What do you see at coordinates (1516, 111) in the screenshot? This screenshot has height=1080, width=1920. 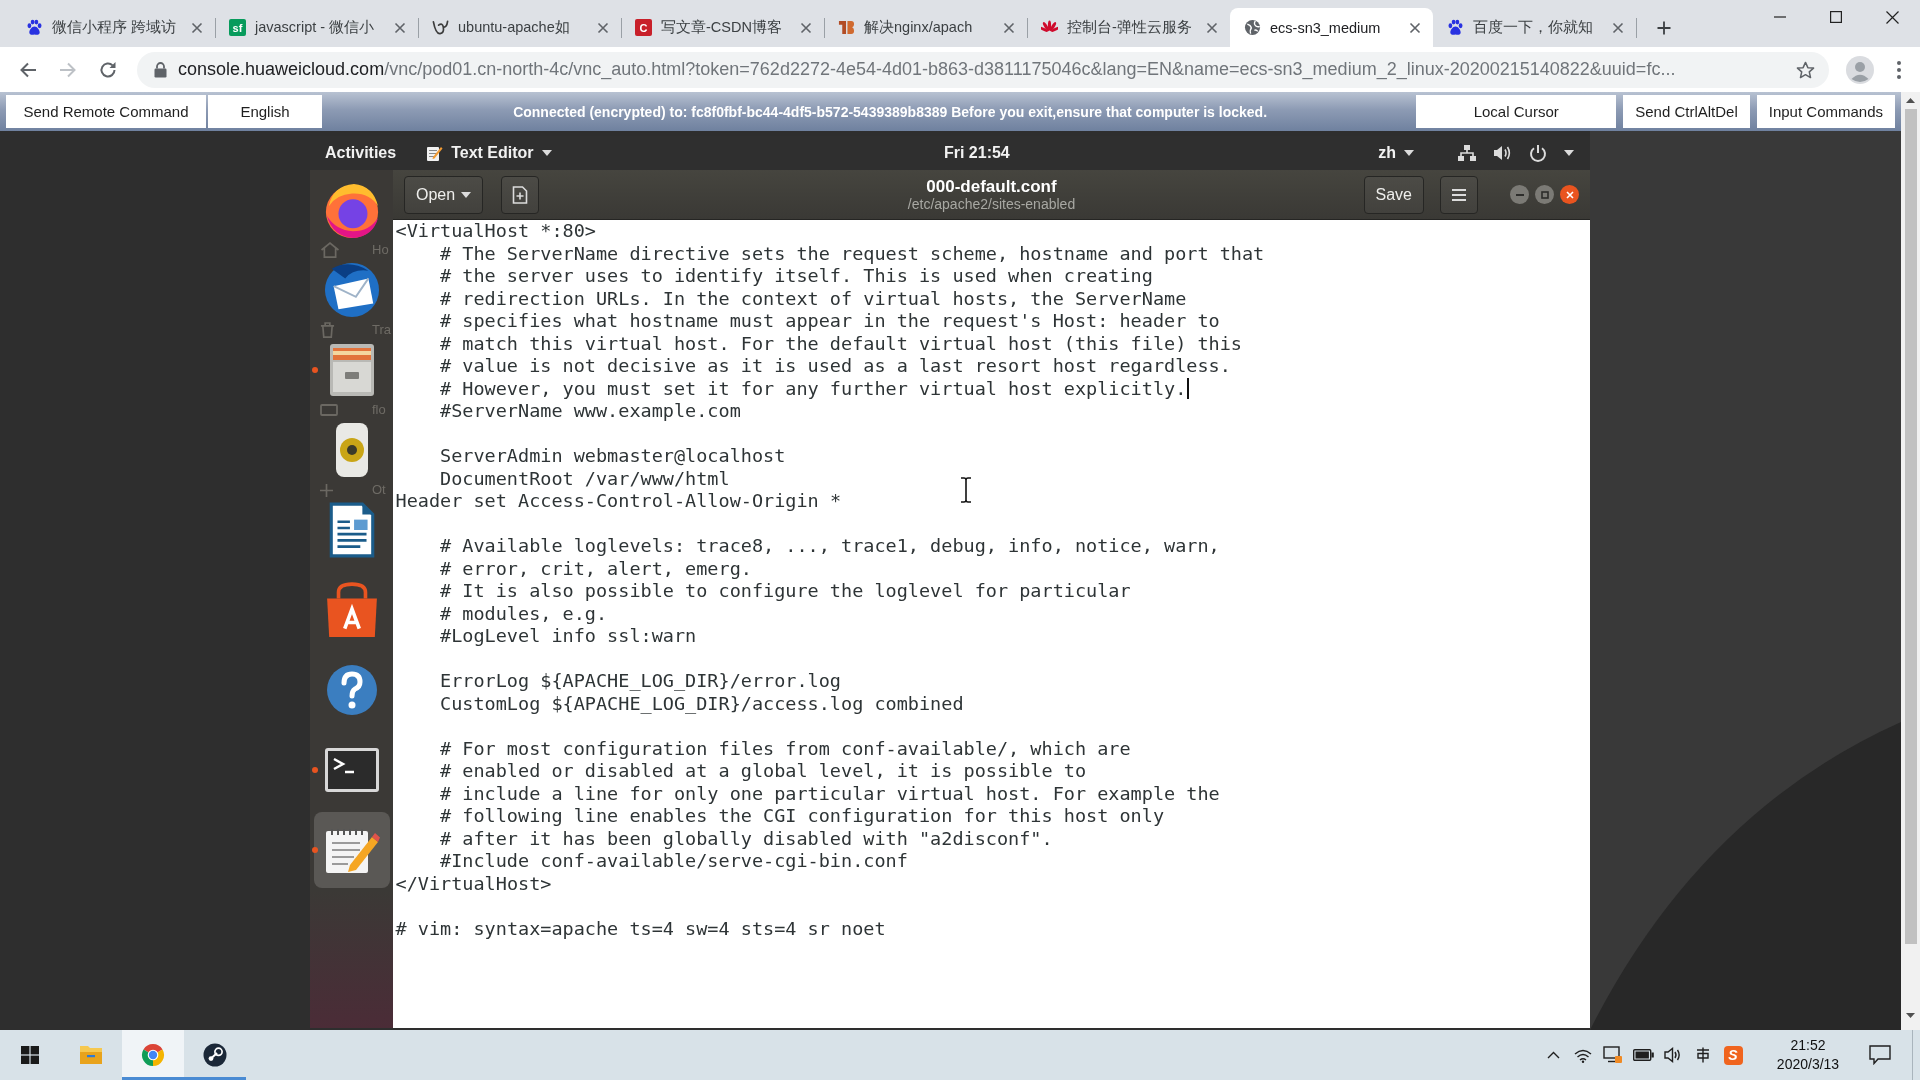 I see `toolbar-button: Local Cursor` at bounding box center [1516, 111].